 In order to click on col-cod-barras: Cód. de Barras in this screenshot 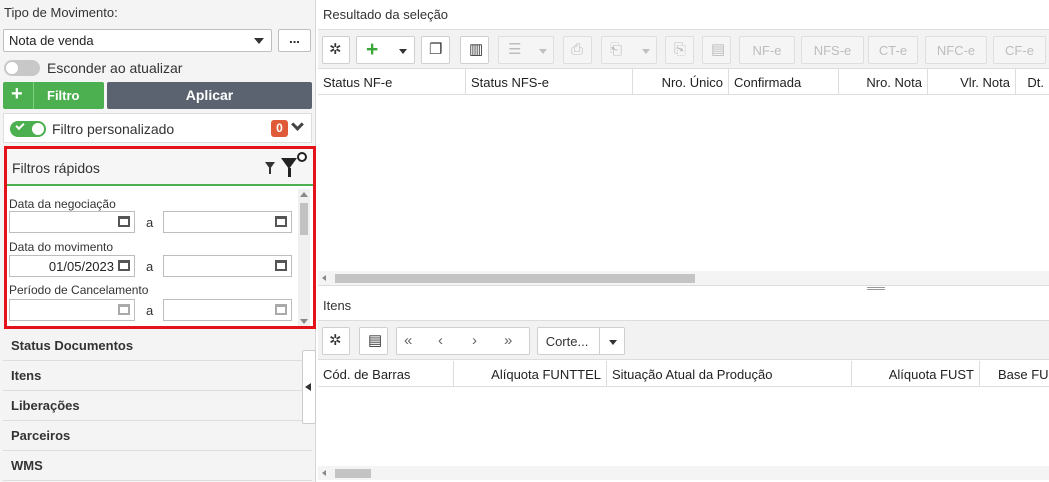, I will do `click(386, 374)`.